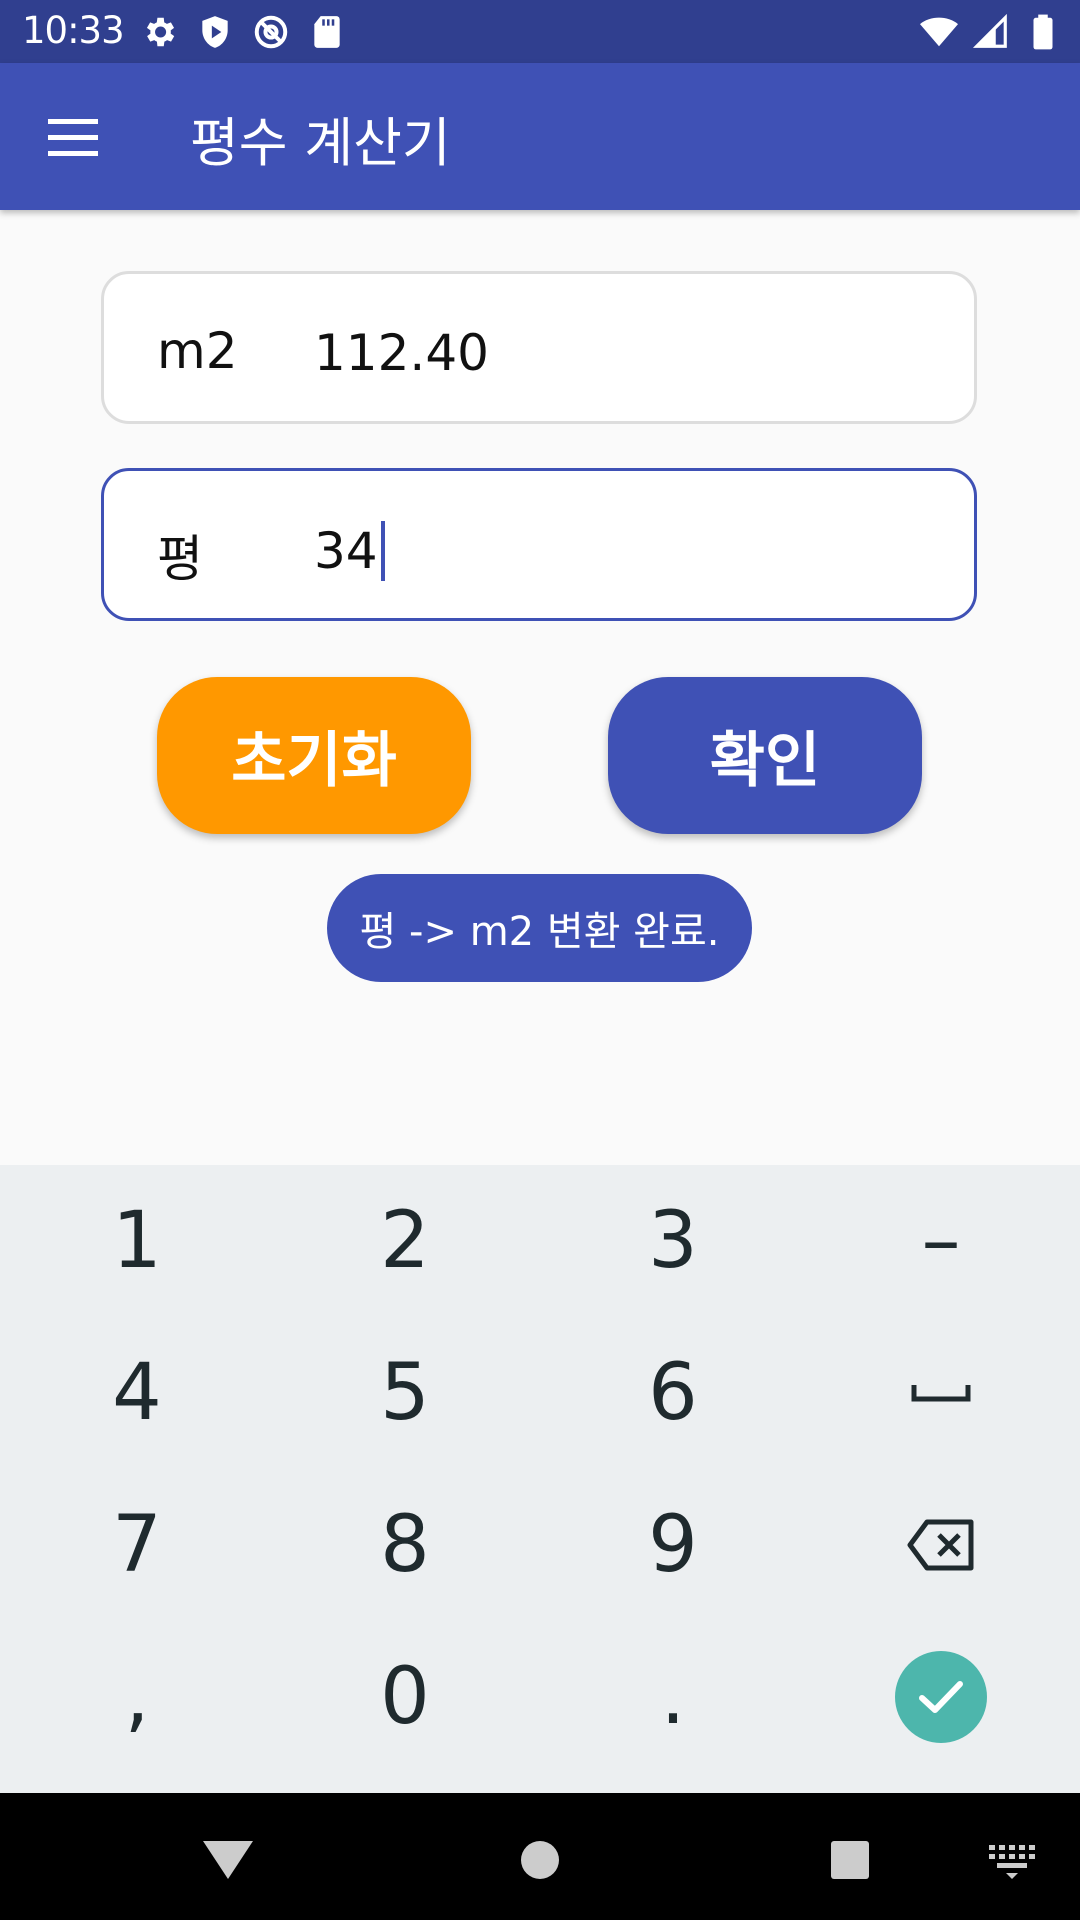 The width and height of the screenshot is (1080, 1920). What do you see at coordinates (228, 1858) in the screenshot?
I see `back-icon` at bounding box center [228, 1858].